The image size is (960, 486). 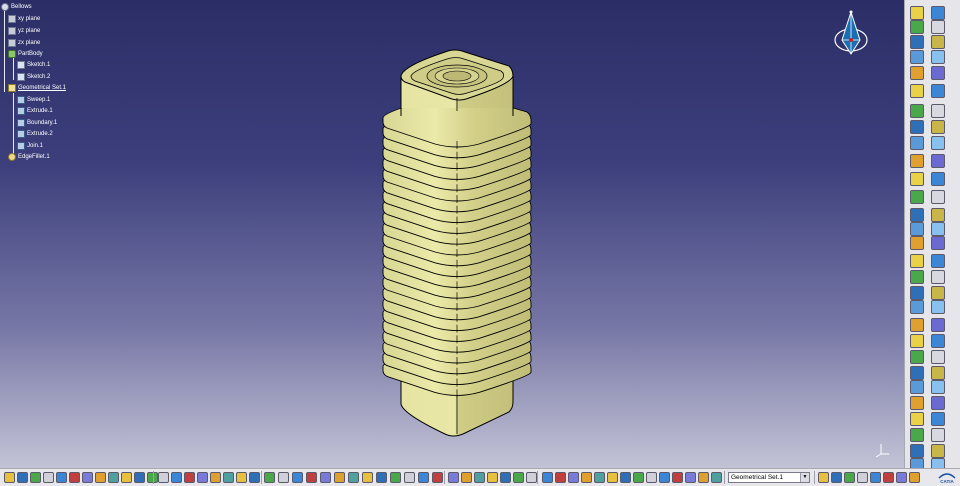 I want to click on tree-node-edgefillet: EdgeFillet.1, so click(x=29, y=157).